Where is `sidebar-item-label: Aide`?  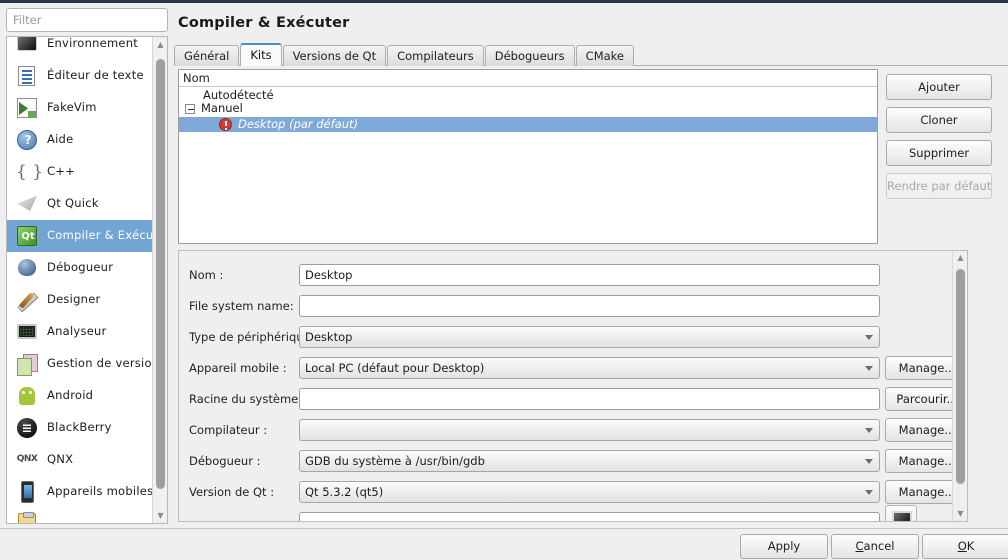
sidebar-item-label: Aide is located at coordinates (60, 139).